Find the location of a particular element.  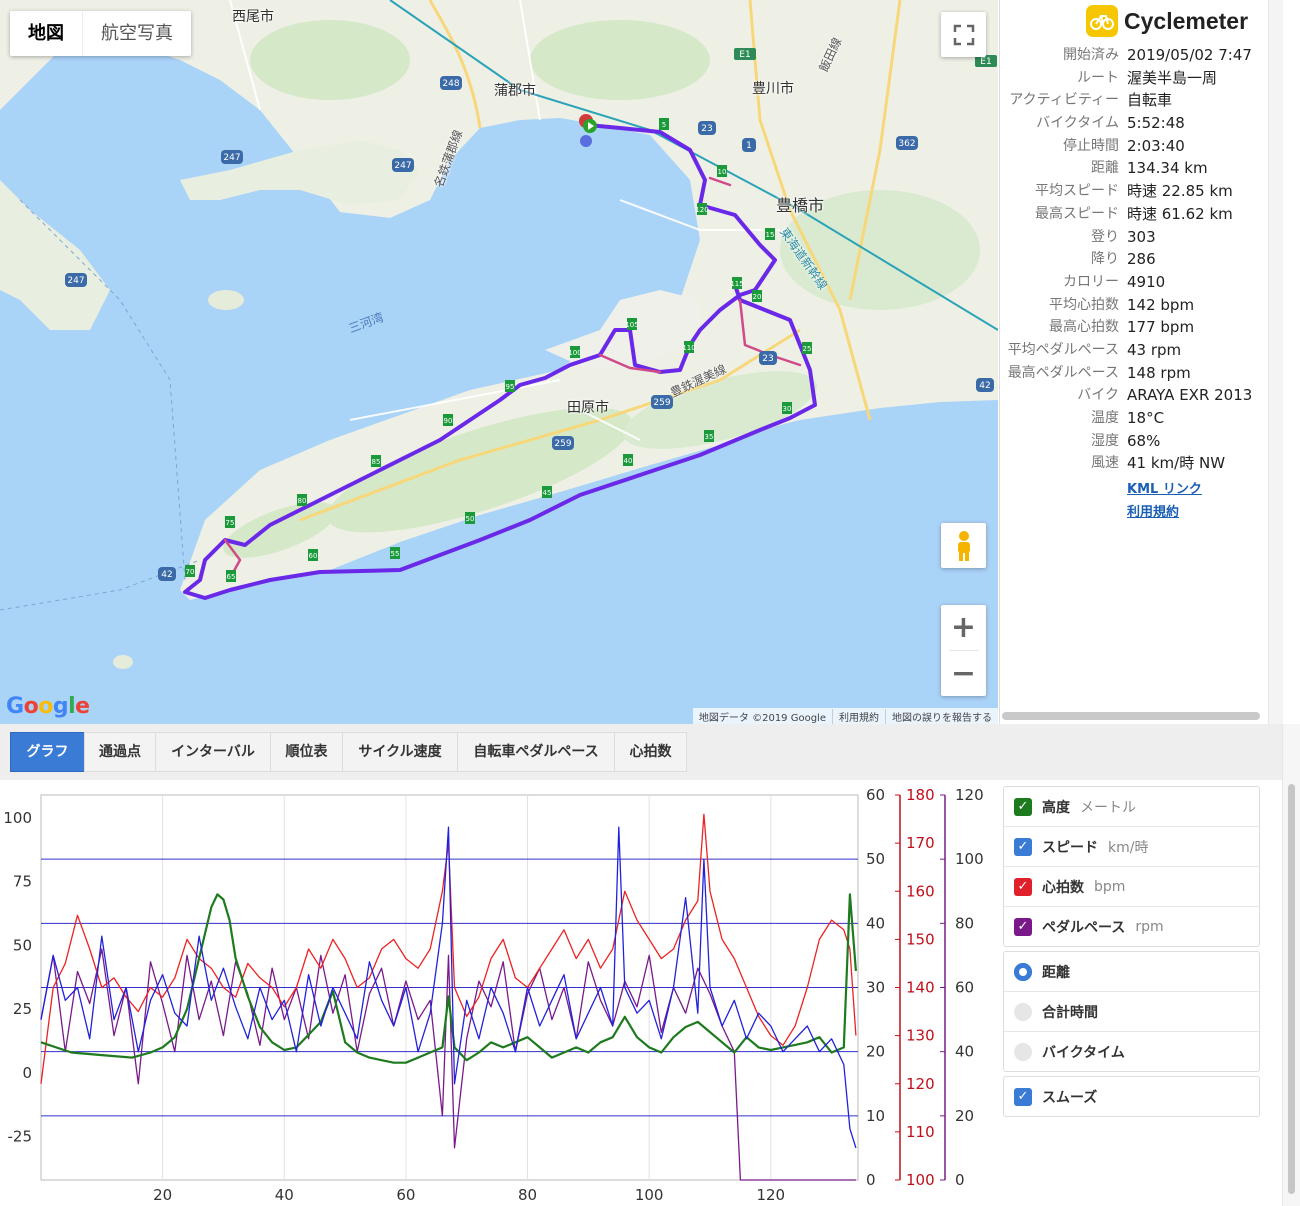

terms-link: 利用規約 is located at coordinates (1153, 510).